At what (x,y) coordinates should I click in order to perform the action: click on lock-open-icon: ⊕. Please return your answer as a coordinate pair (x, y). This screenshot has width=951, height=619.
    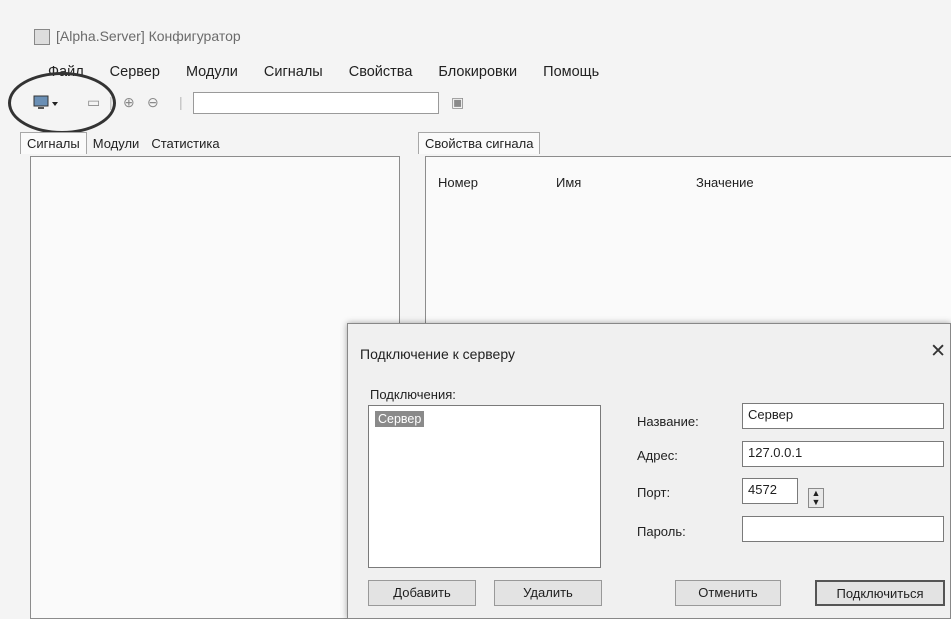
    Looking at the image, I should click on (129, 102).